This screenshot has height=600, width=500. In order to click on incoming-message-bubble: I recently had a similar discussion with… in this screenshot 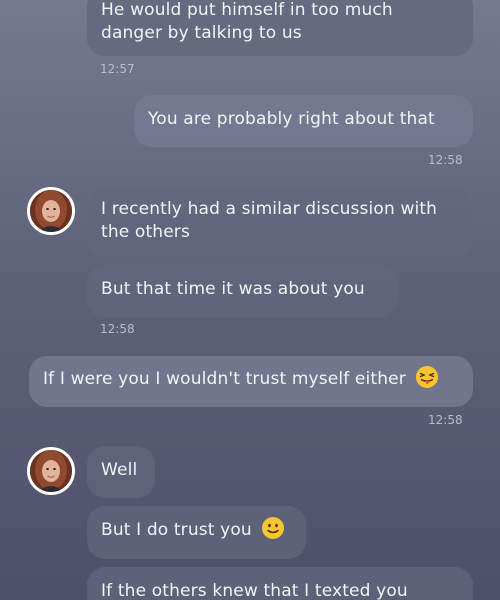, I will do `click(280, 222)`.